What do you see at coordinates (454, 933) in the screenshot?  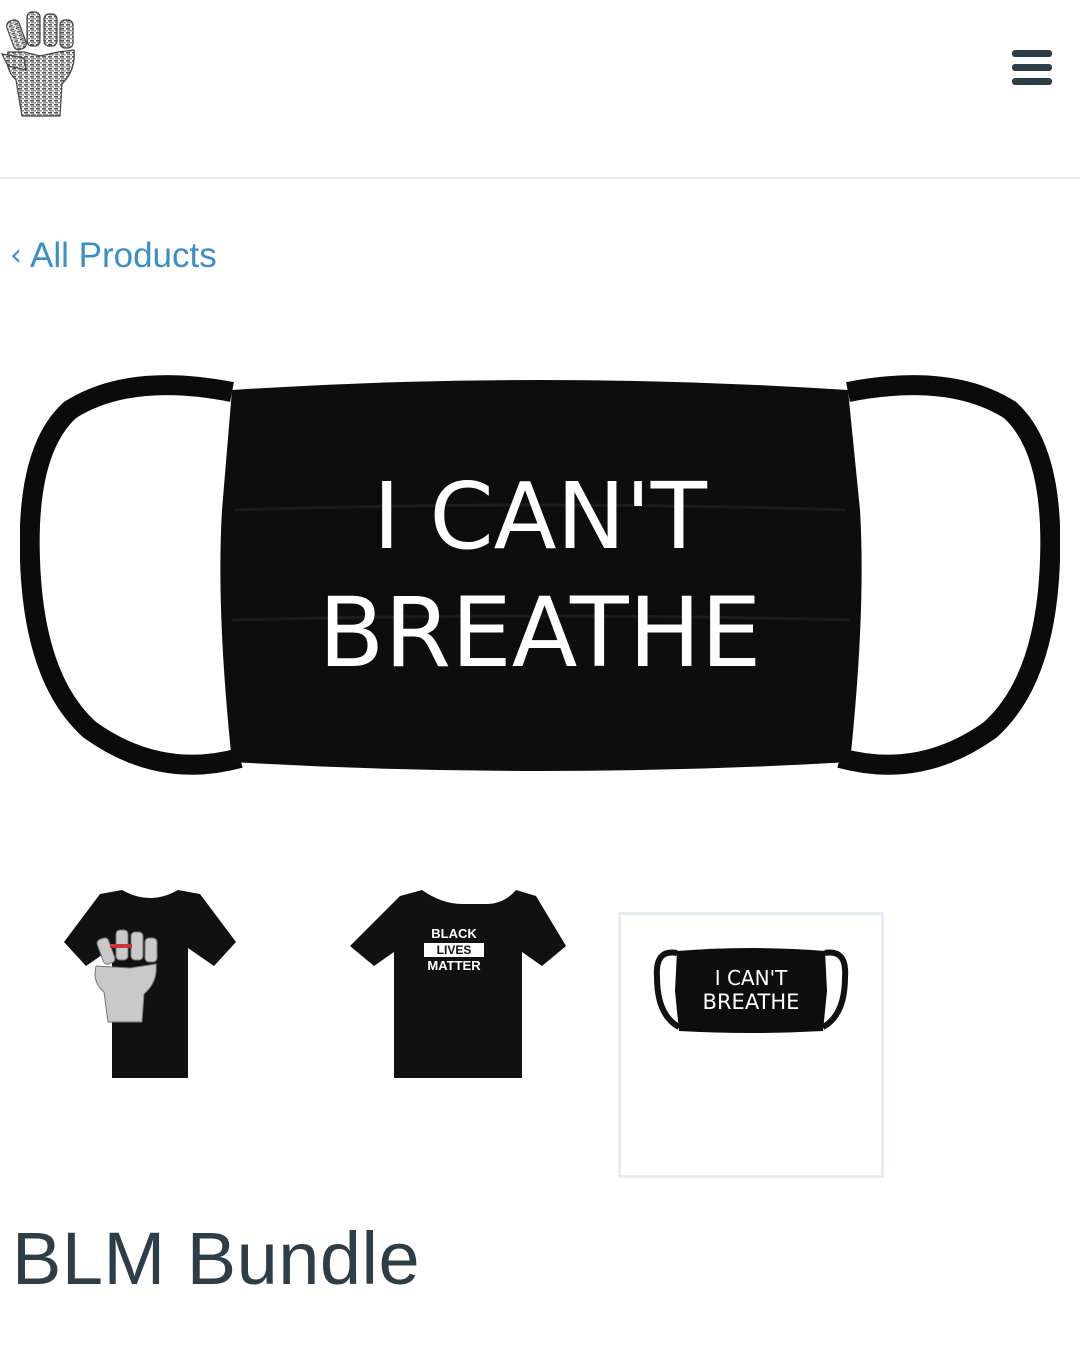 I see `thumb2-line1: BLACK` at bounding box center [454, 933].